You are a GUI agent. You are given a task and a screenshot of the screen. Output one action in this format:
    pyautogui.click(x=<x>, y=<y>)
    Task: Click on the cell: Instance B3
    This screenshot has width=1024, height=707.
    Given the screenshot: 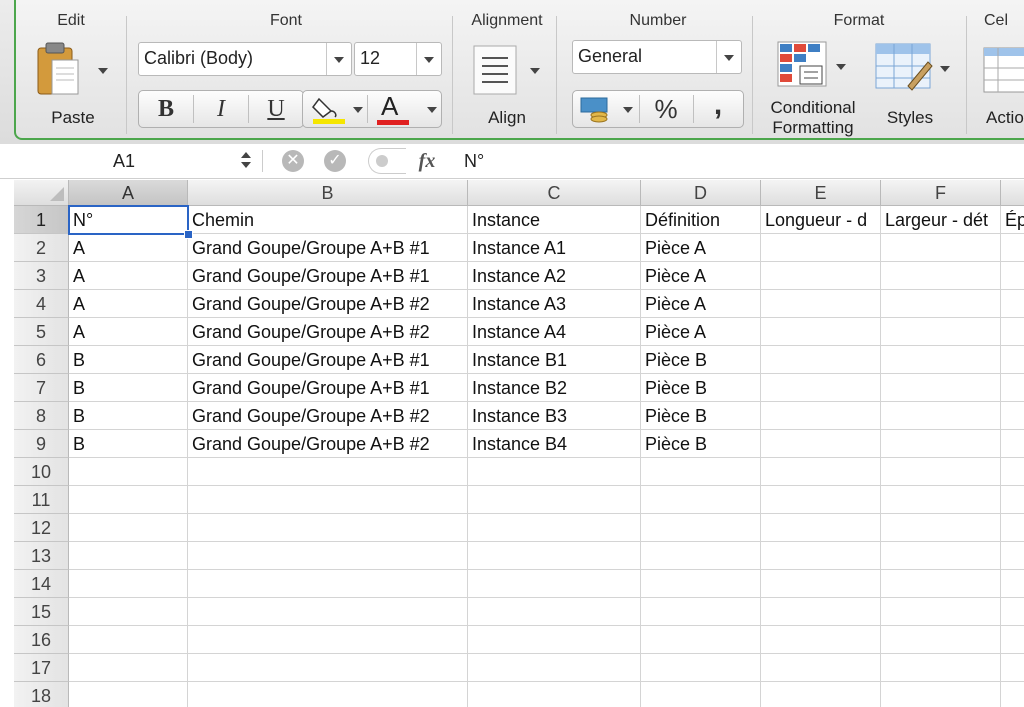 What is the action you would take?
    pyautogui.click(x=554, y=416)
    